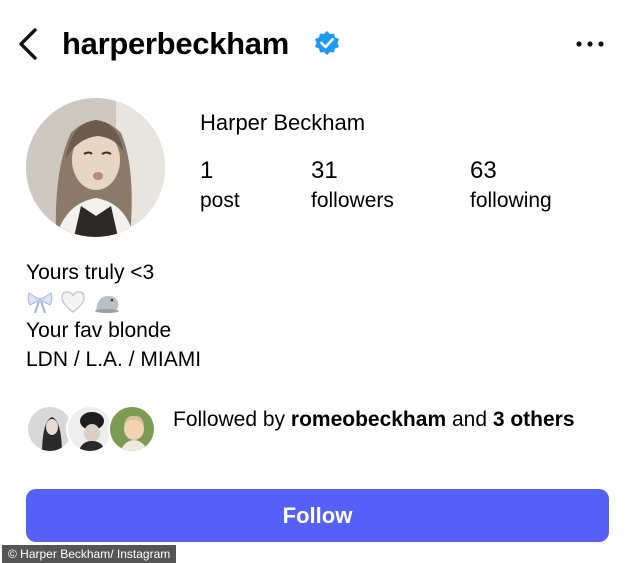  Describe the element at coordinates (73, 301) in the screenshot. I see `white-heart-icon` at that location.